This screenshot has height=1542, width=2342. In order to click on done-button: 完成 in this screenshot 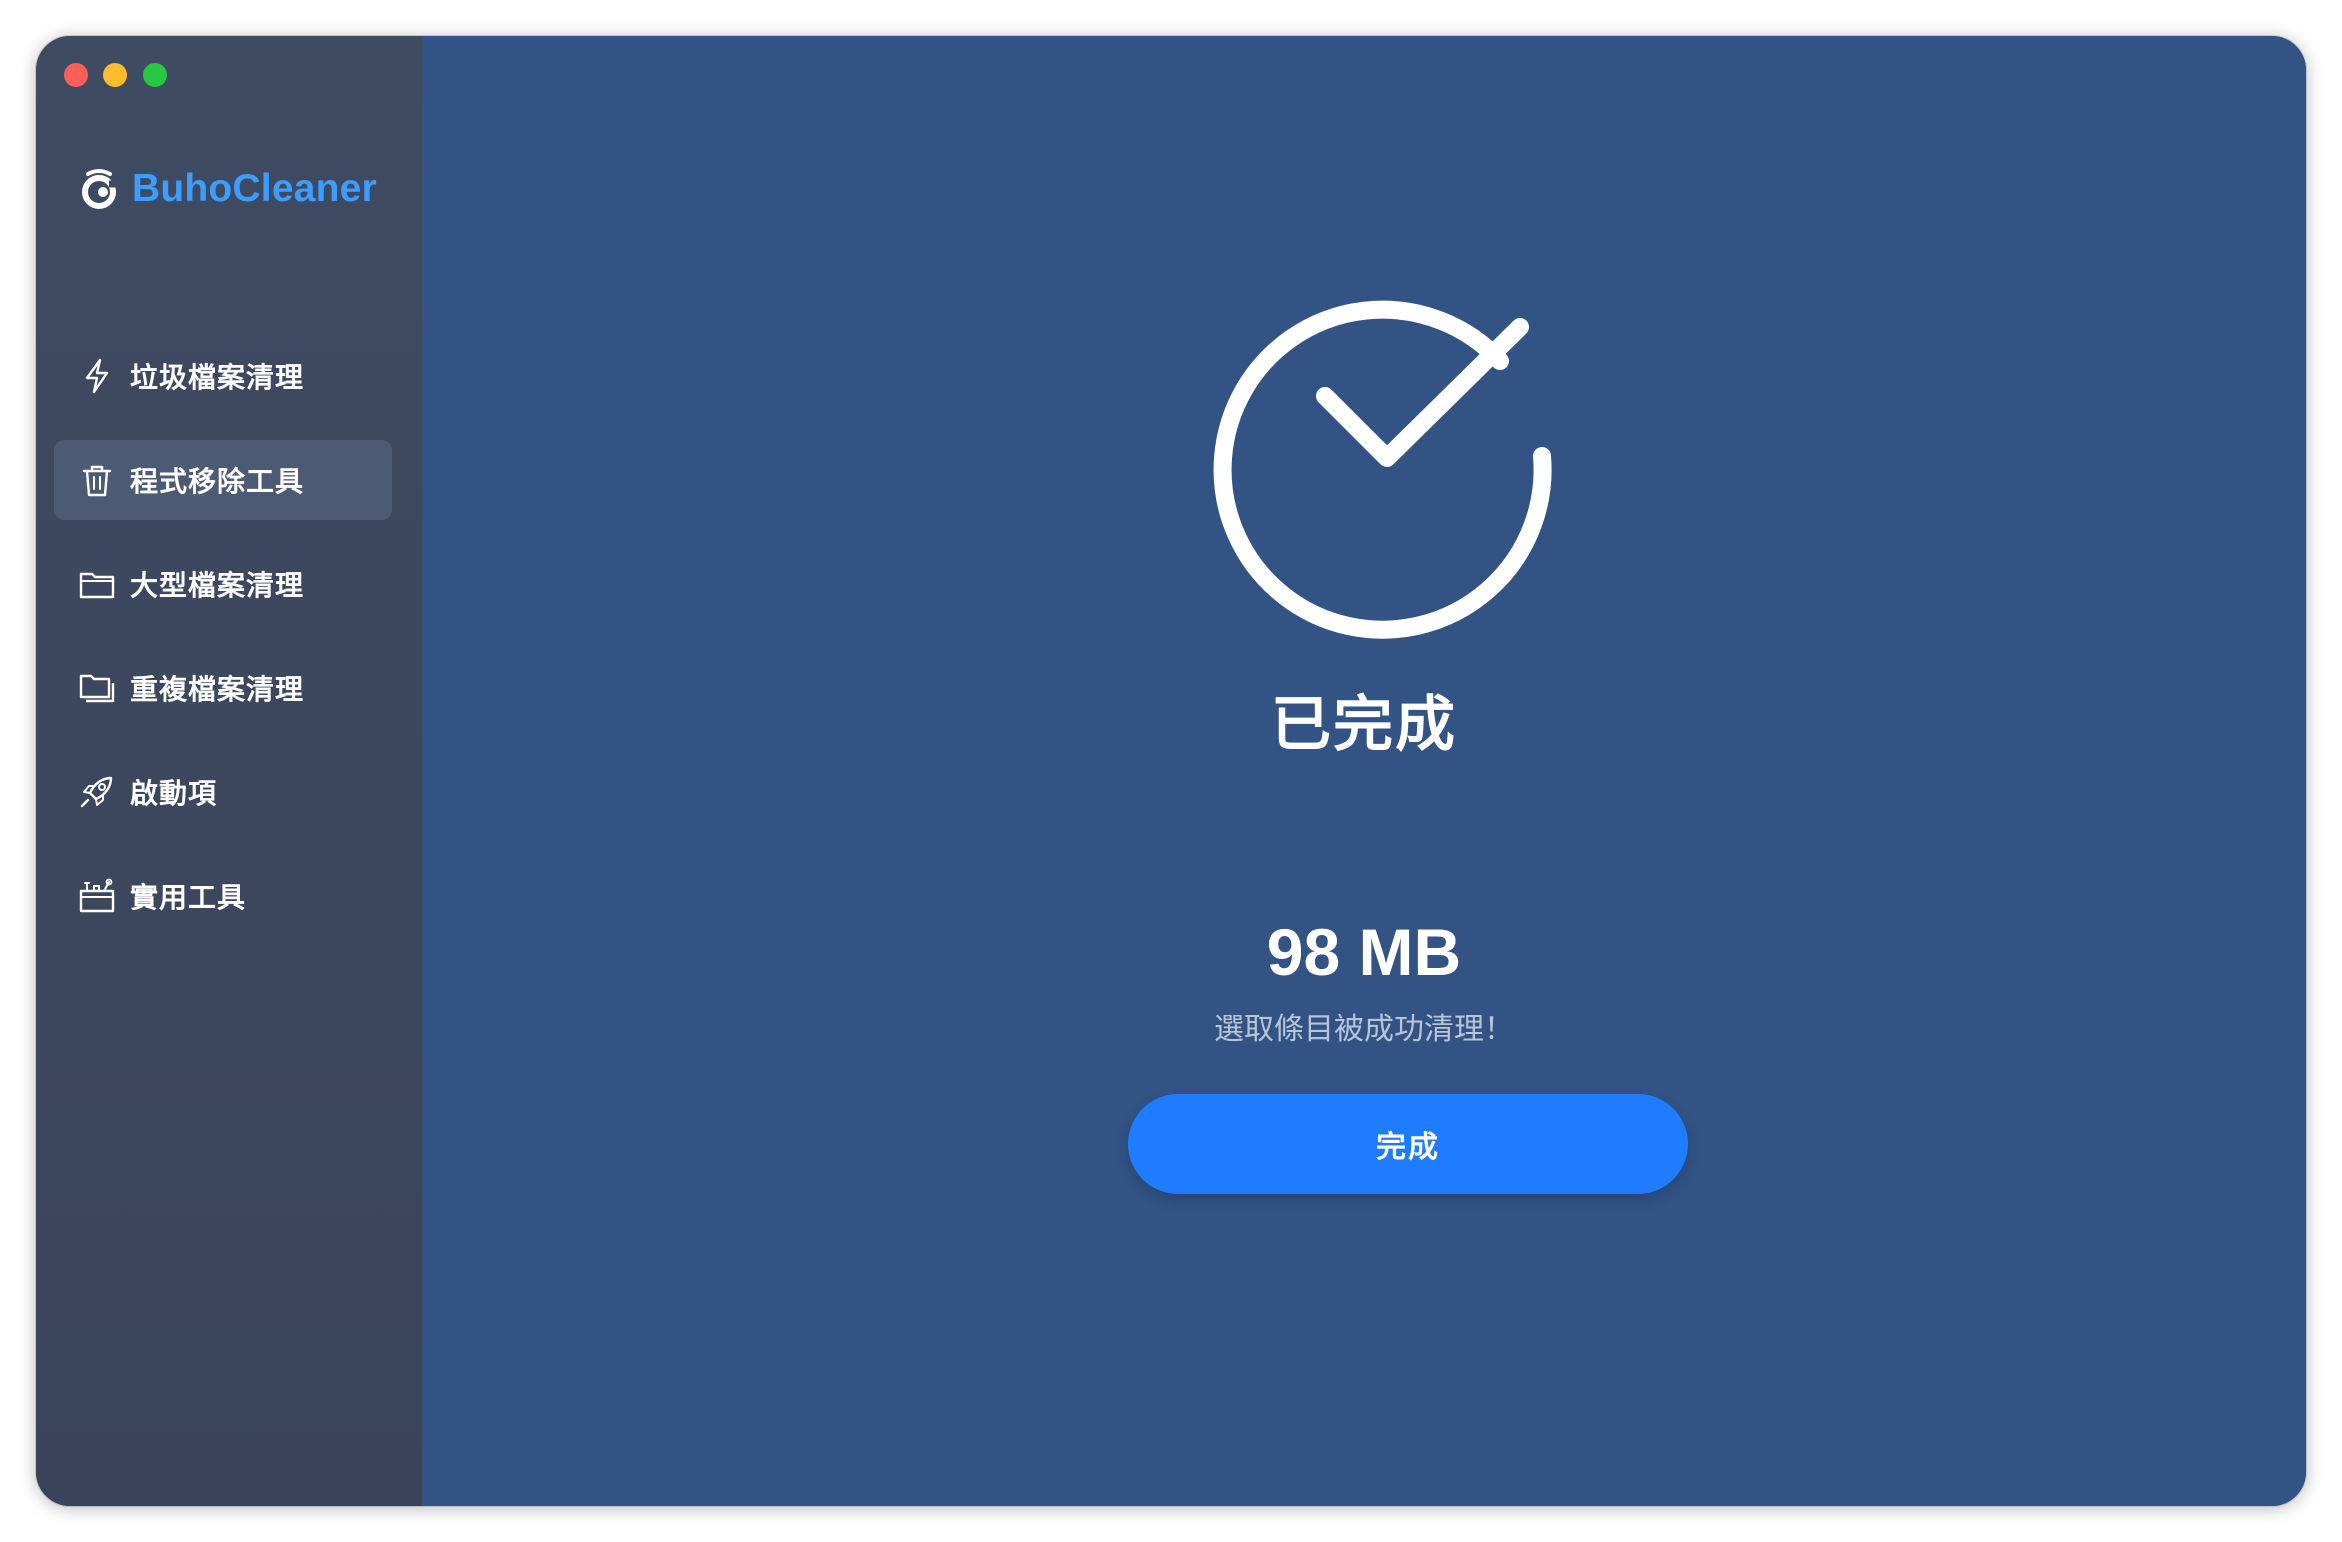, I will do `click(1408, 1144)`.